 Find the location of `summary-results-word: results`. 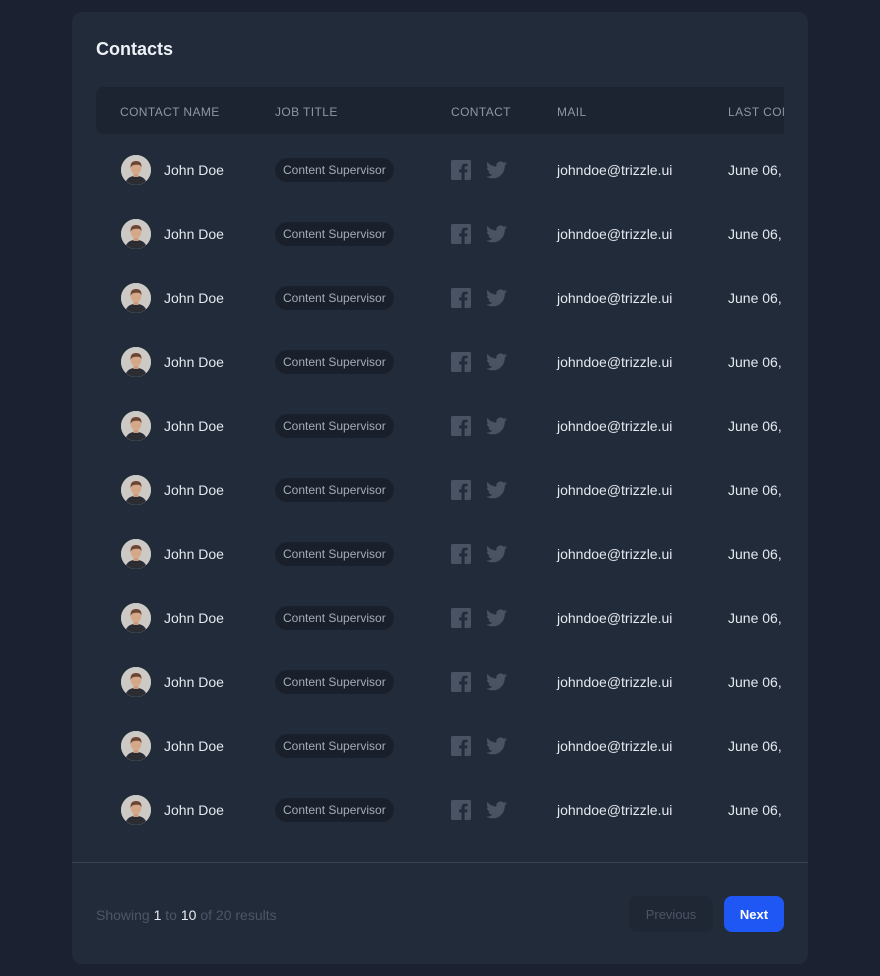

summary-results-word: results is located at coordinates (256, 915).